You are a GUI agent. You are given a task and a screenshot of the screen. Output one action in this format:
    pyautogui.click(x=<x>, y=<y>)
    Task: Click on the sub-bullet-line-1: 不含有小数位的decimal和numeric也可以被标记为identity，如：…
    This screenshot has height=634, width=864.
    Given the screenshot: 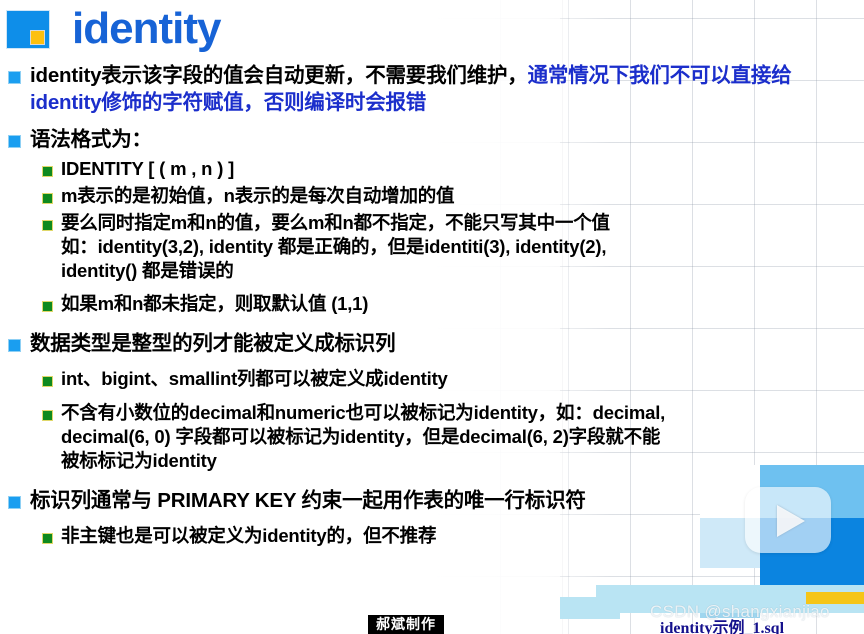 What is the action you would take?
    pyautogui.click(x=363, y=412)
    